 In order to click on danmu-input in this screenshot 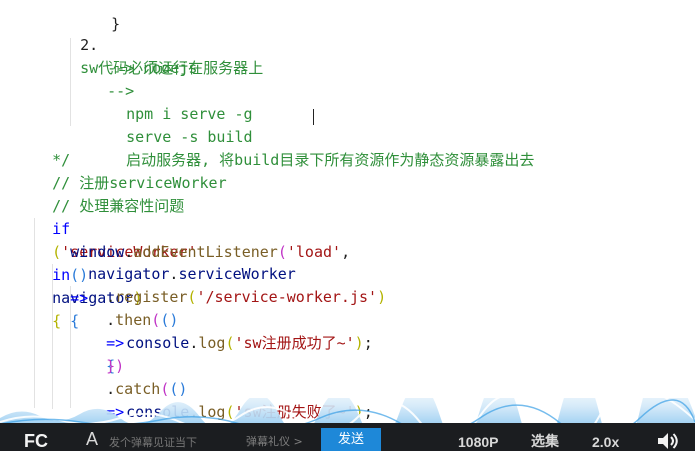, I will do `click(174, 442)`.